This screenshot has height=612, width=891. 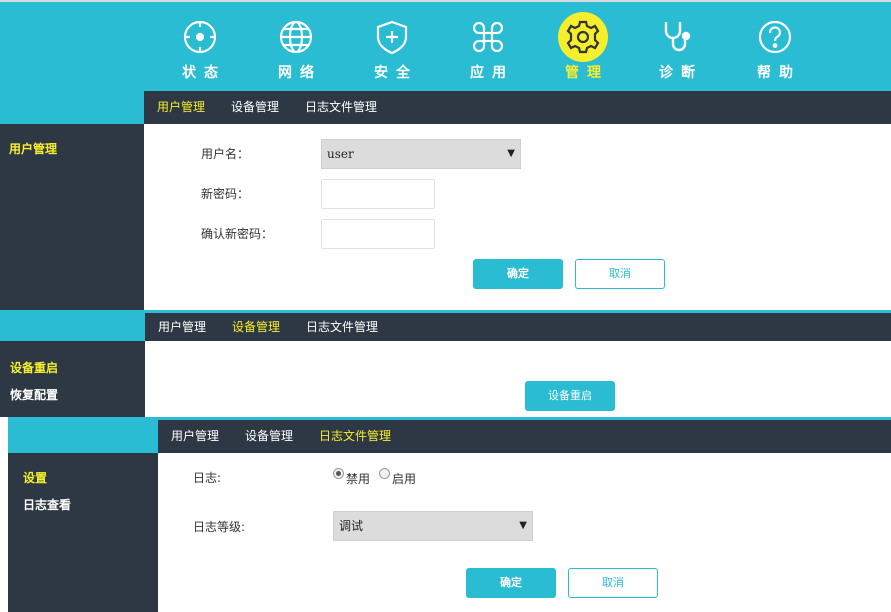 I want to click on sidebar: 设置 日志查看, so click(x=83, y=516).